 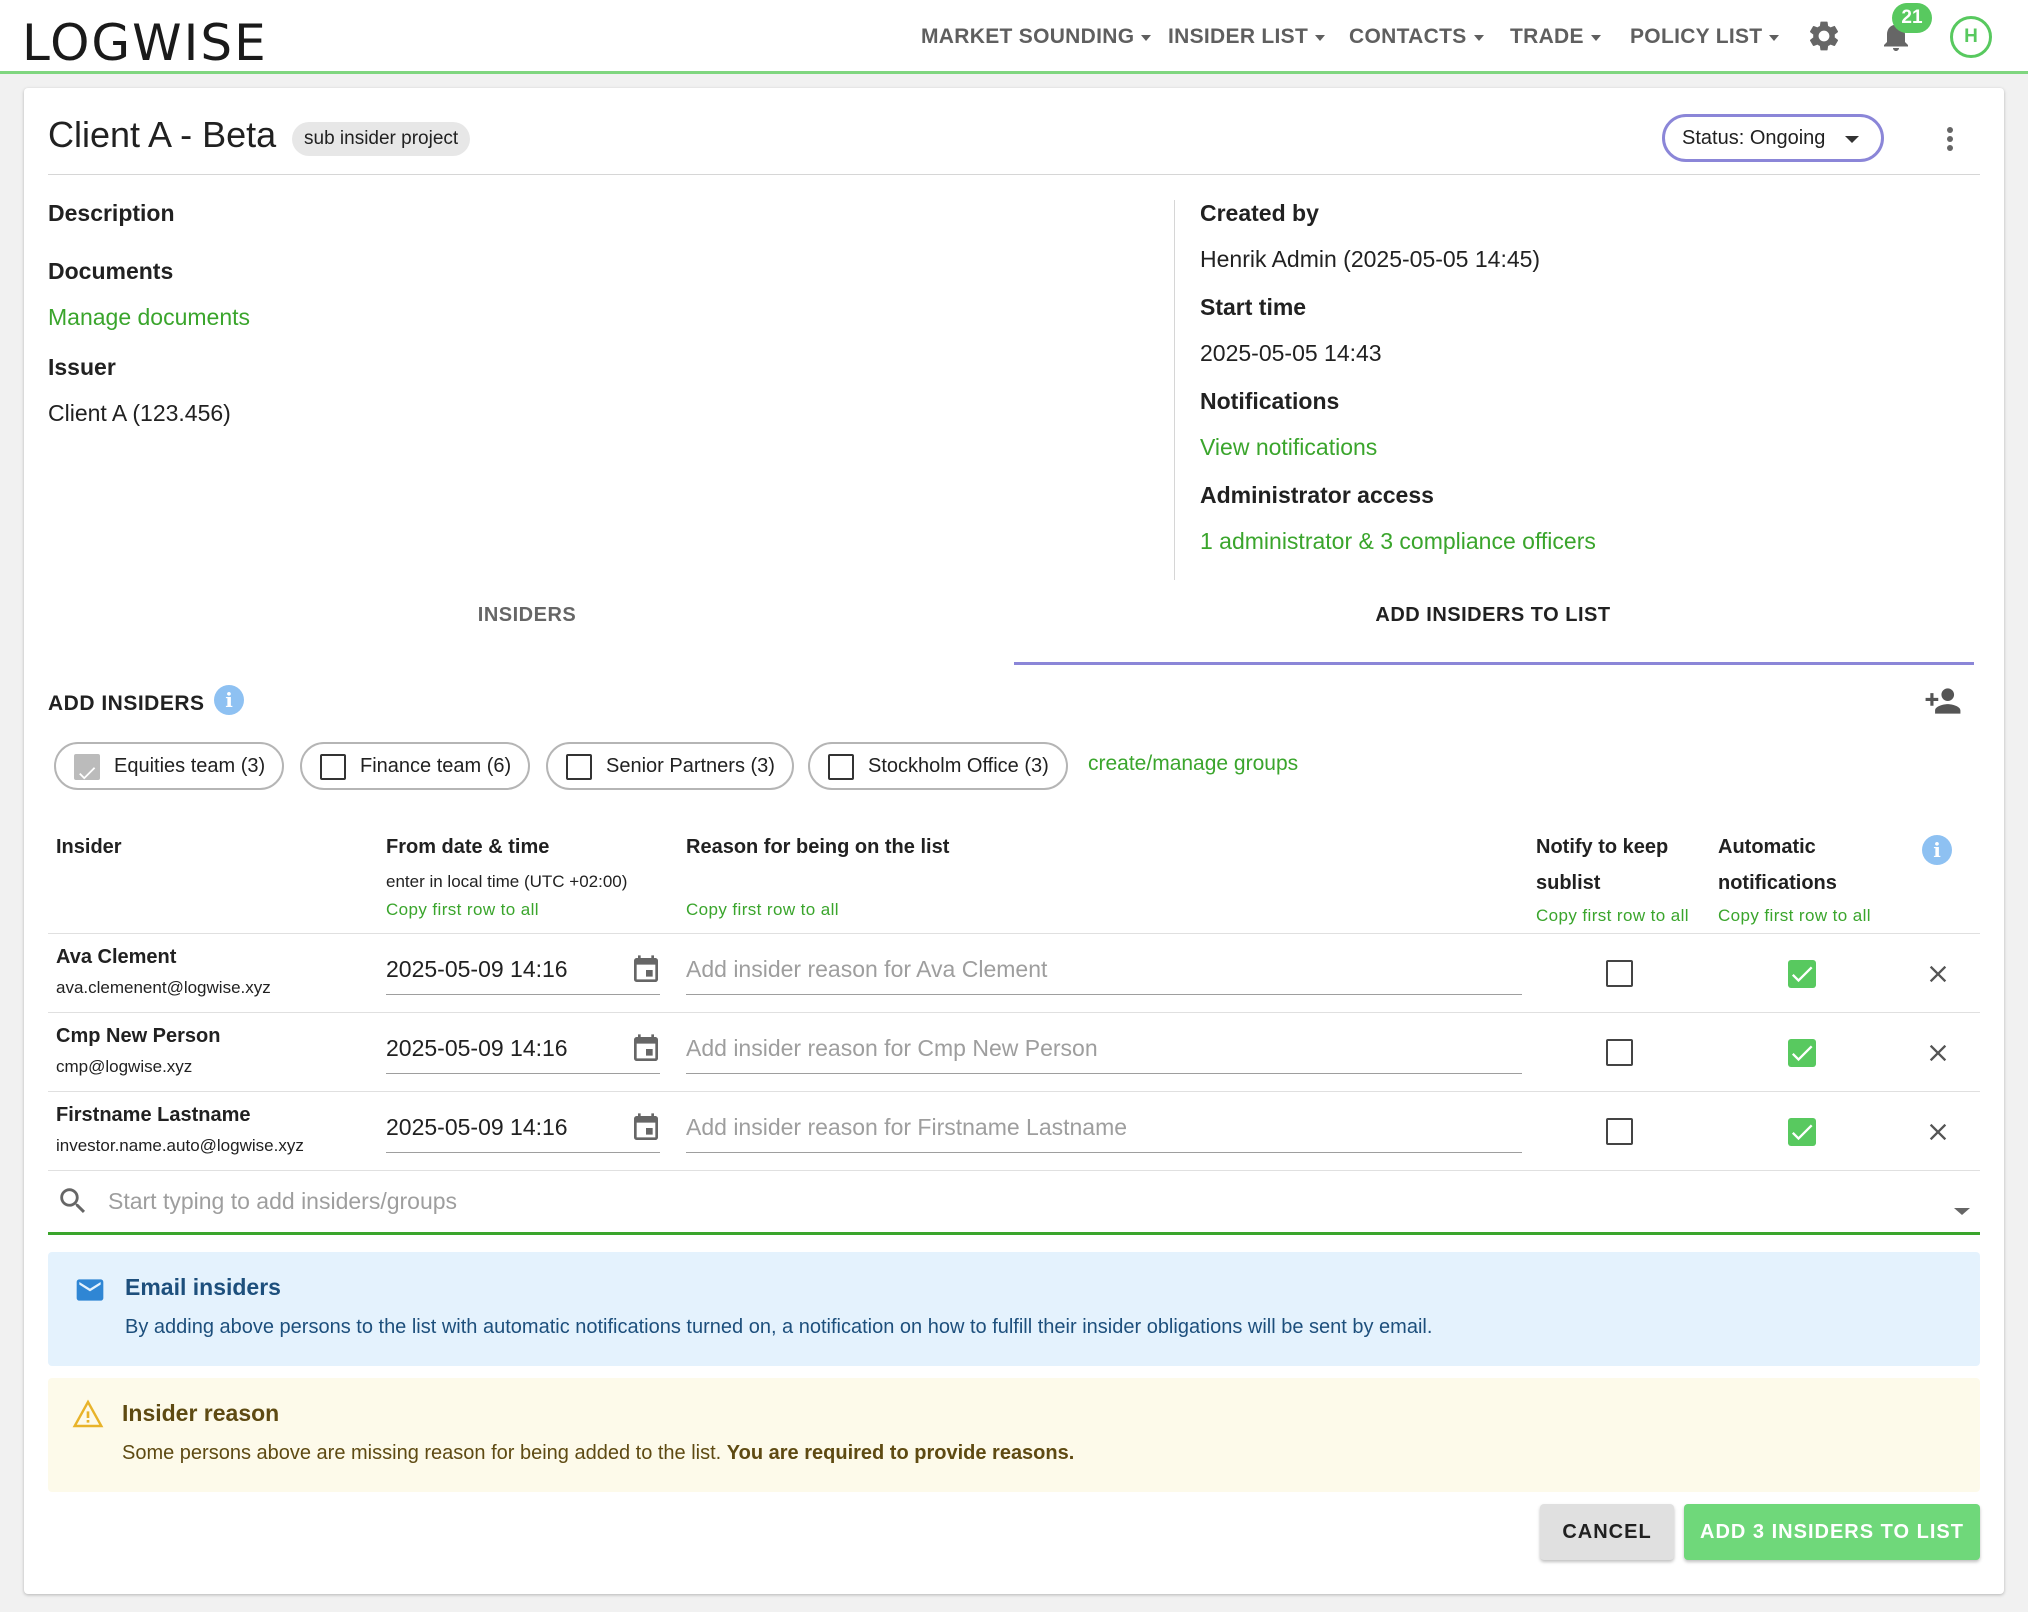 What do you see at coordinates (1696, 36) in the screenshot?
I see `nav-label: POLICY LIST` at bounding box center [1696, 36].